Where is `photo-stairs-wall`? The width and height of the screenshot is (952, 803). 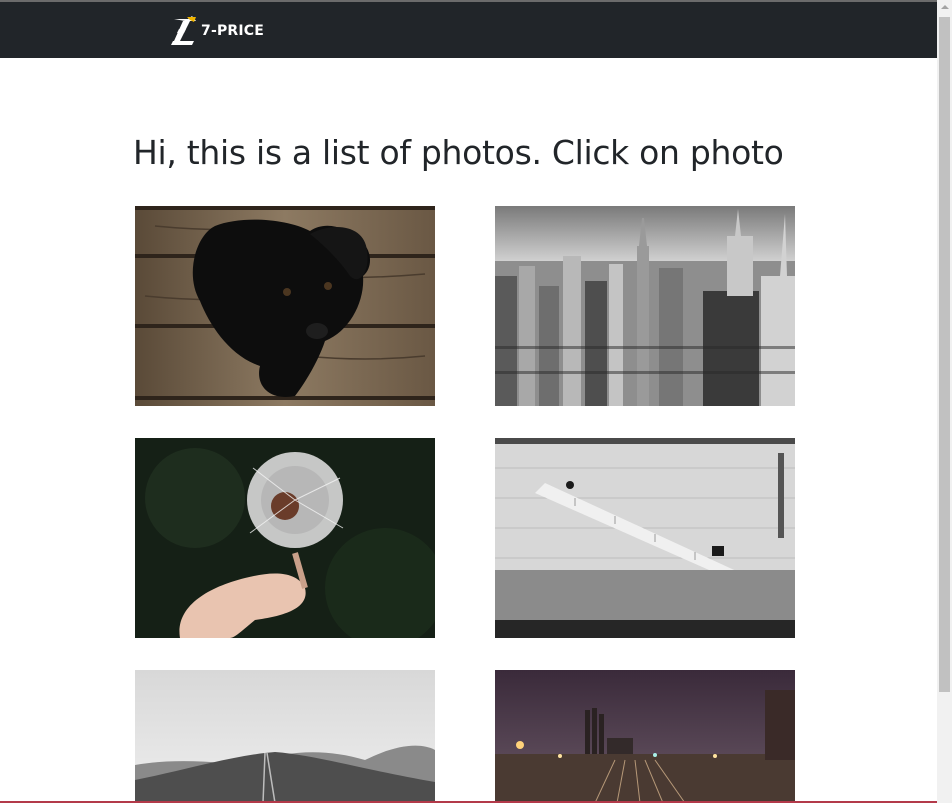 photo-stairs-wall is located at coordinates (645, 538).